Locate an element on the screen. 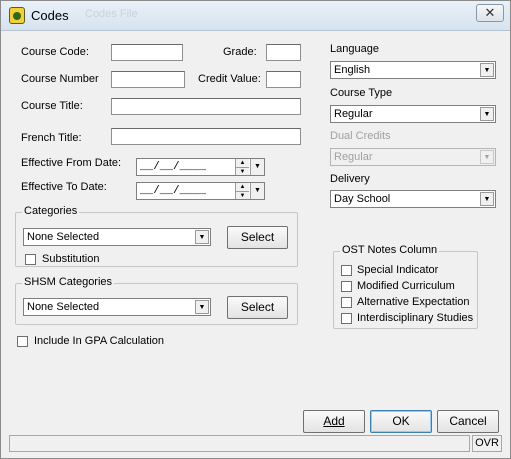 The width and height of the screenshot is (511, 459). app-icon is located at coordinates (17, 15).